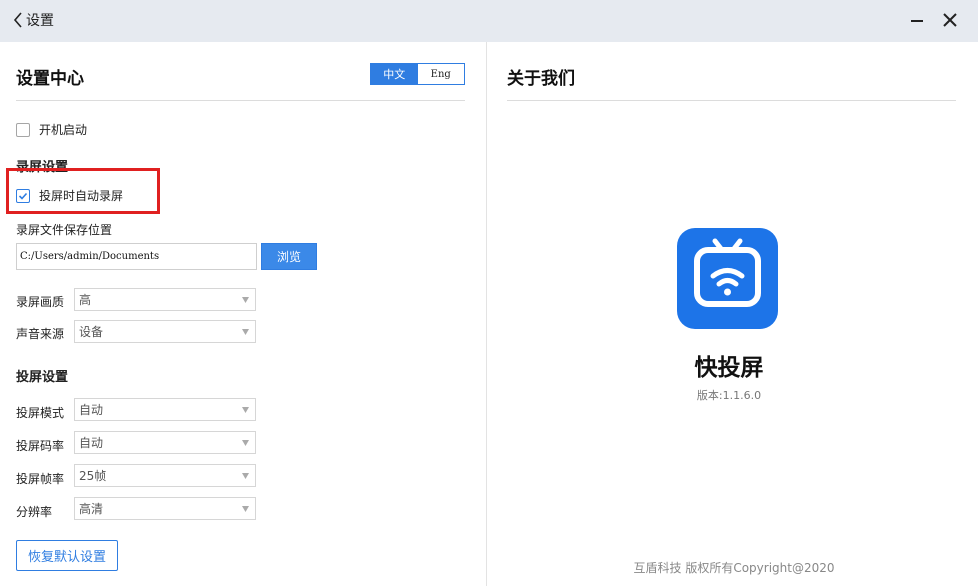 This screenshot has width=978, height=586. I want to click on lang-zh-button: 中文, so click(394, 74).